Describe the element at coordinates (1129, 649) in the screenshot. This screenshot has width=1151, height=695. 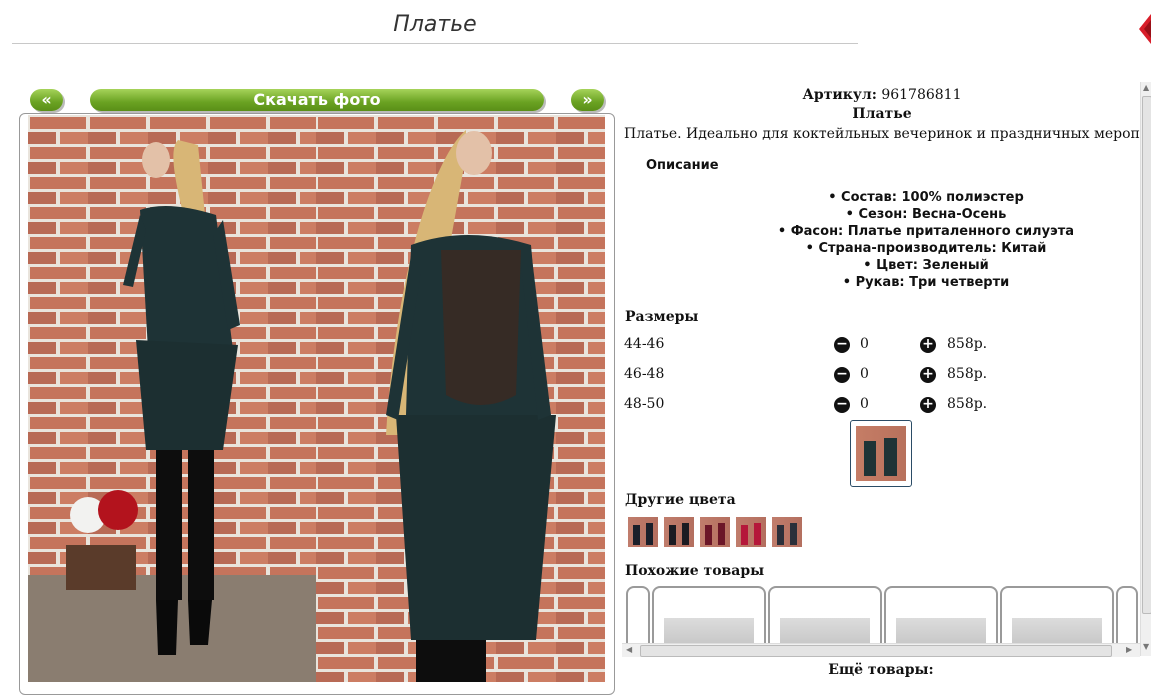
I see `scroll-right-icon: ▶` at that location.